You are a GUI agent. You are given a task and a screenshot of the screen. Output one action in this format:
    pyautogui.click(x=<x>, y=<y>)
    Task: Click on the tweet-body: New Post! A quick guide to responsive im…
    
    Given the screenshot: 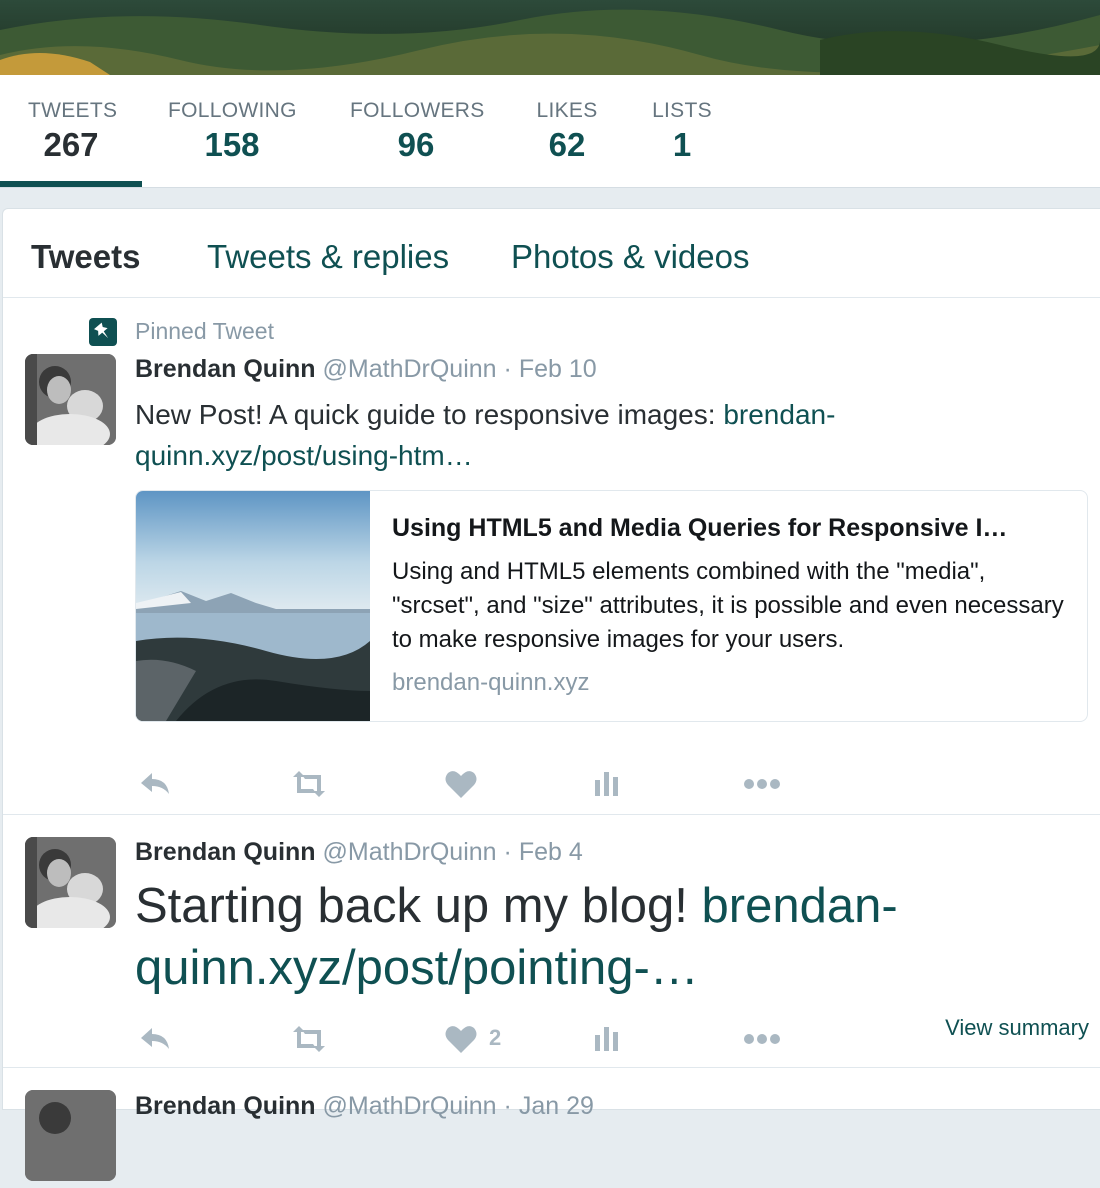 What is the action you would take?
    pyautogui.click(x=425, y=414)
    